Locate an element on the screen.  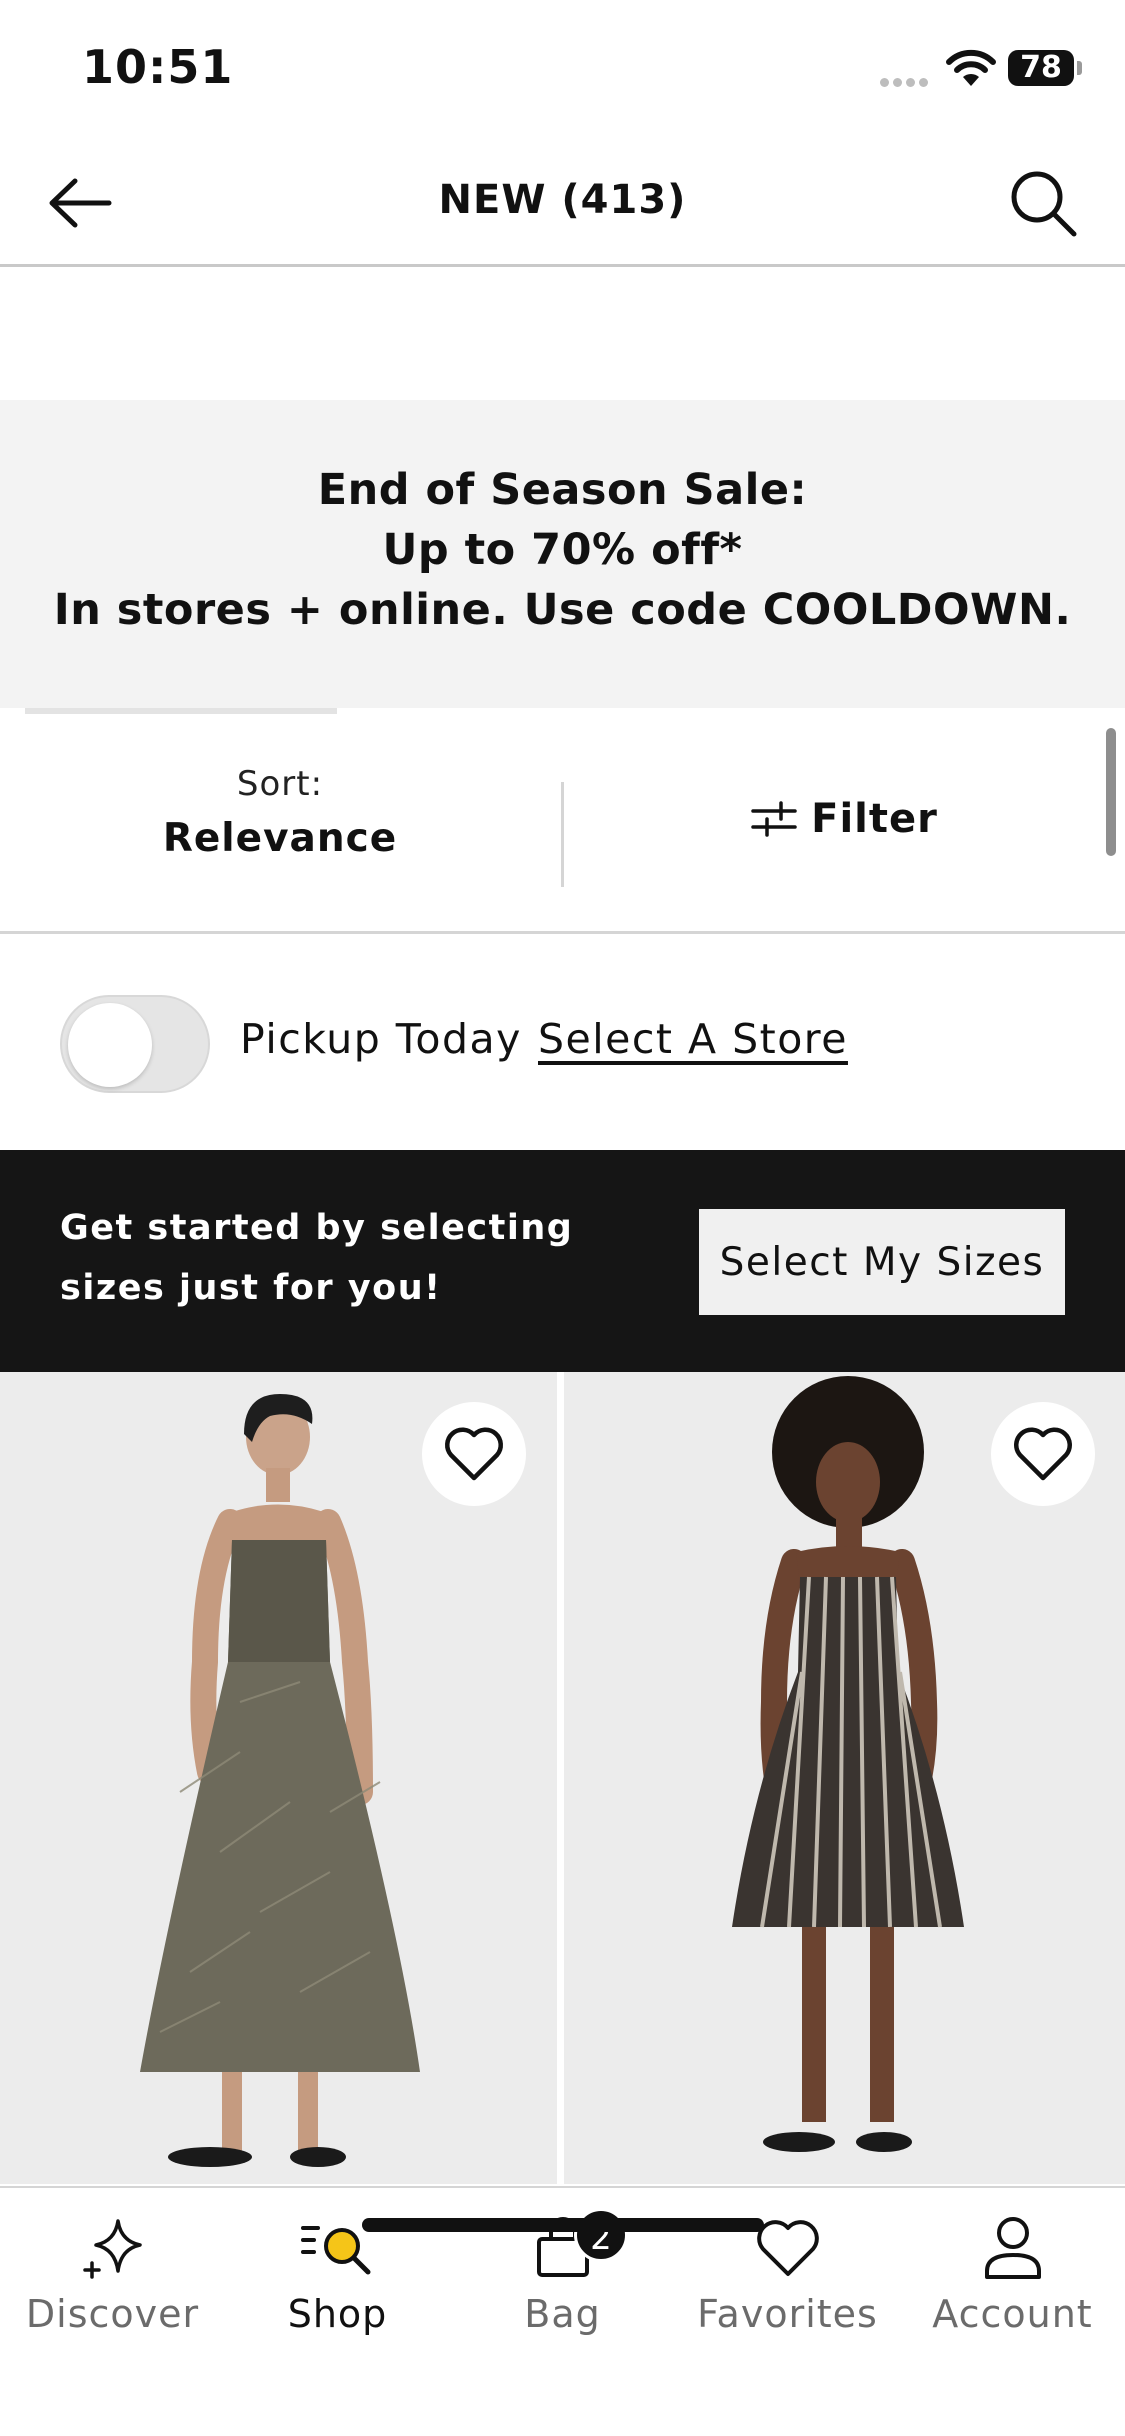
battery-indicator: 78 is located at coordinates (1045, 68).